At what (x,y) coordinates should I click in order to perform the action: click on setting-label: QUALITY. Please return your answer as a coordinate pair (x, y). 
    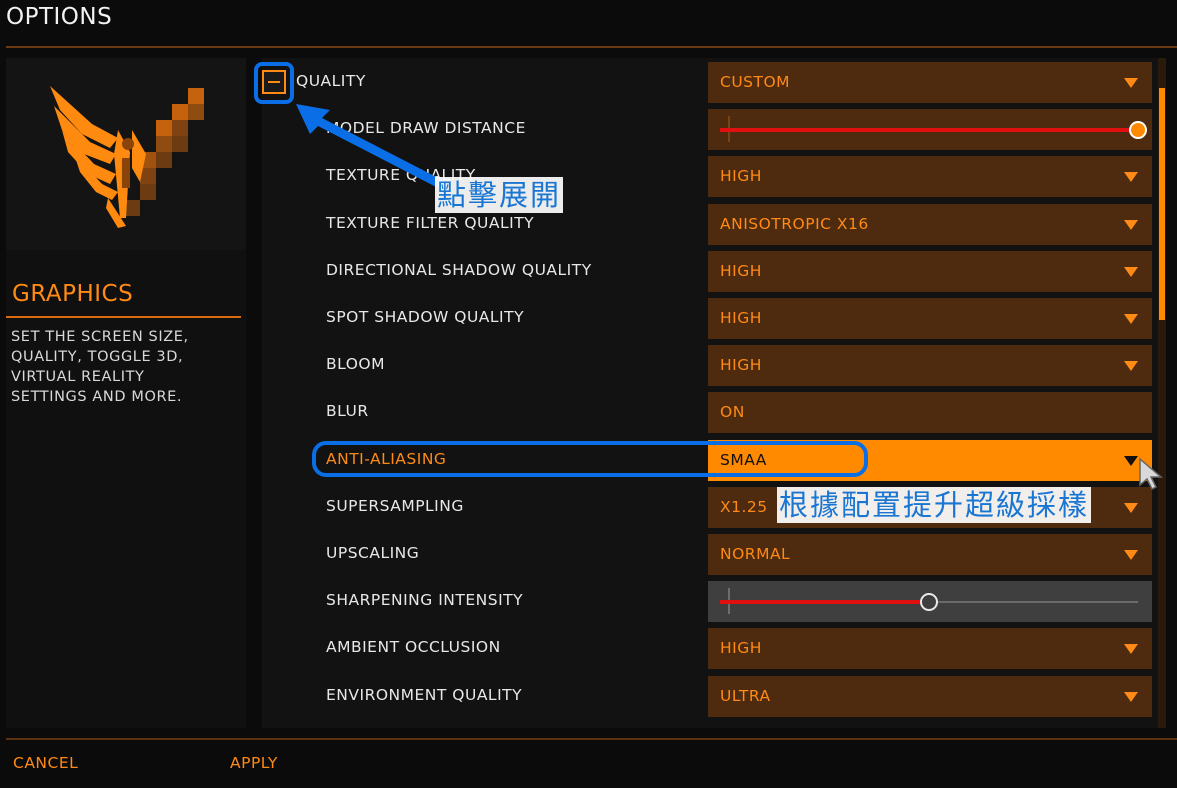
    Looking at the image, I should click on (331, 81).